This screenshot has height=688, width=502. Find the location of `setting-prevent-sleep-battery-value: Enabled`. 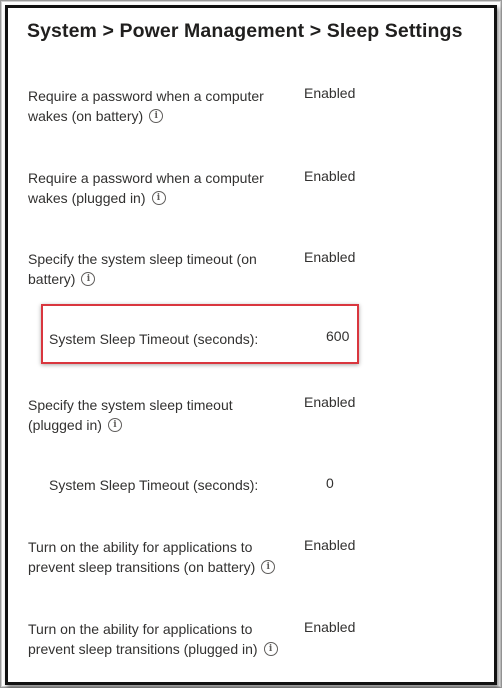

setting-prevent-sleep-battery-value: Enabled is located at coordinates (329, 545).